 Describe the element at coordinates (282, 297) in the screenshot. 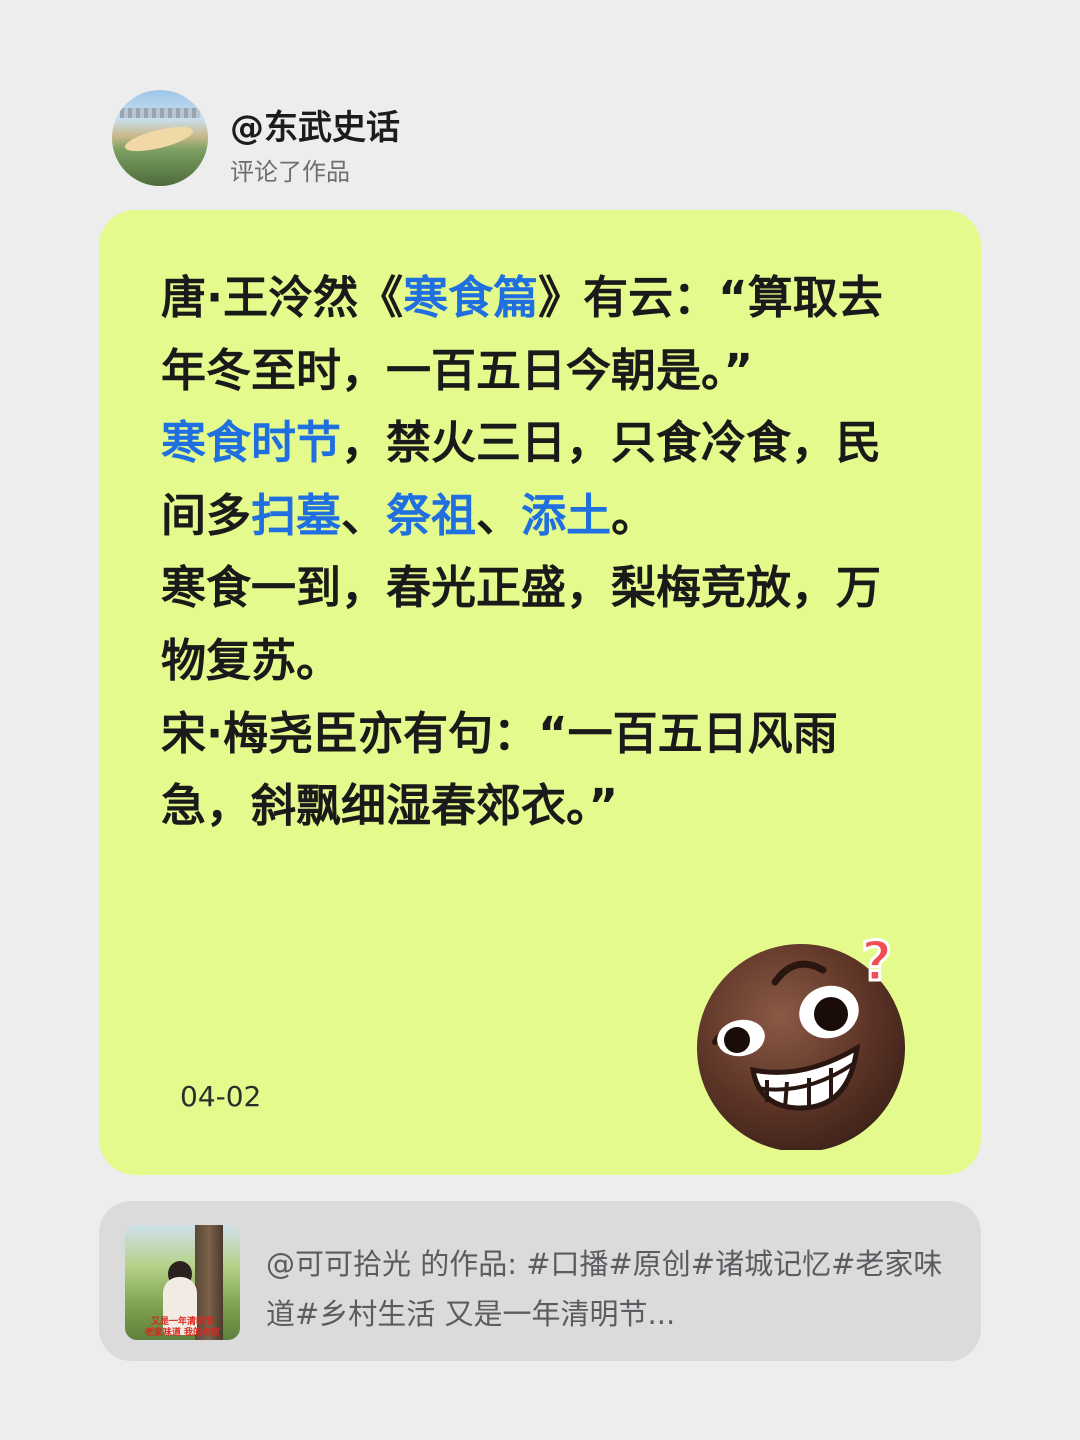

I see `comment-segment: 唐·王泠然《` at that location.